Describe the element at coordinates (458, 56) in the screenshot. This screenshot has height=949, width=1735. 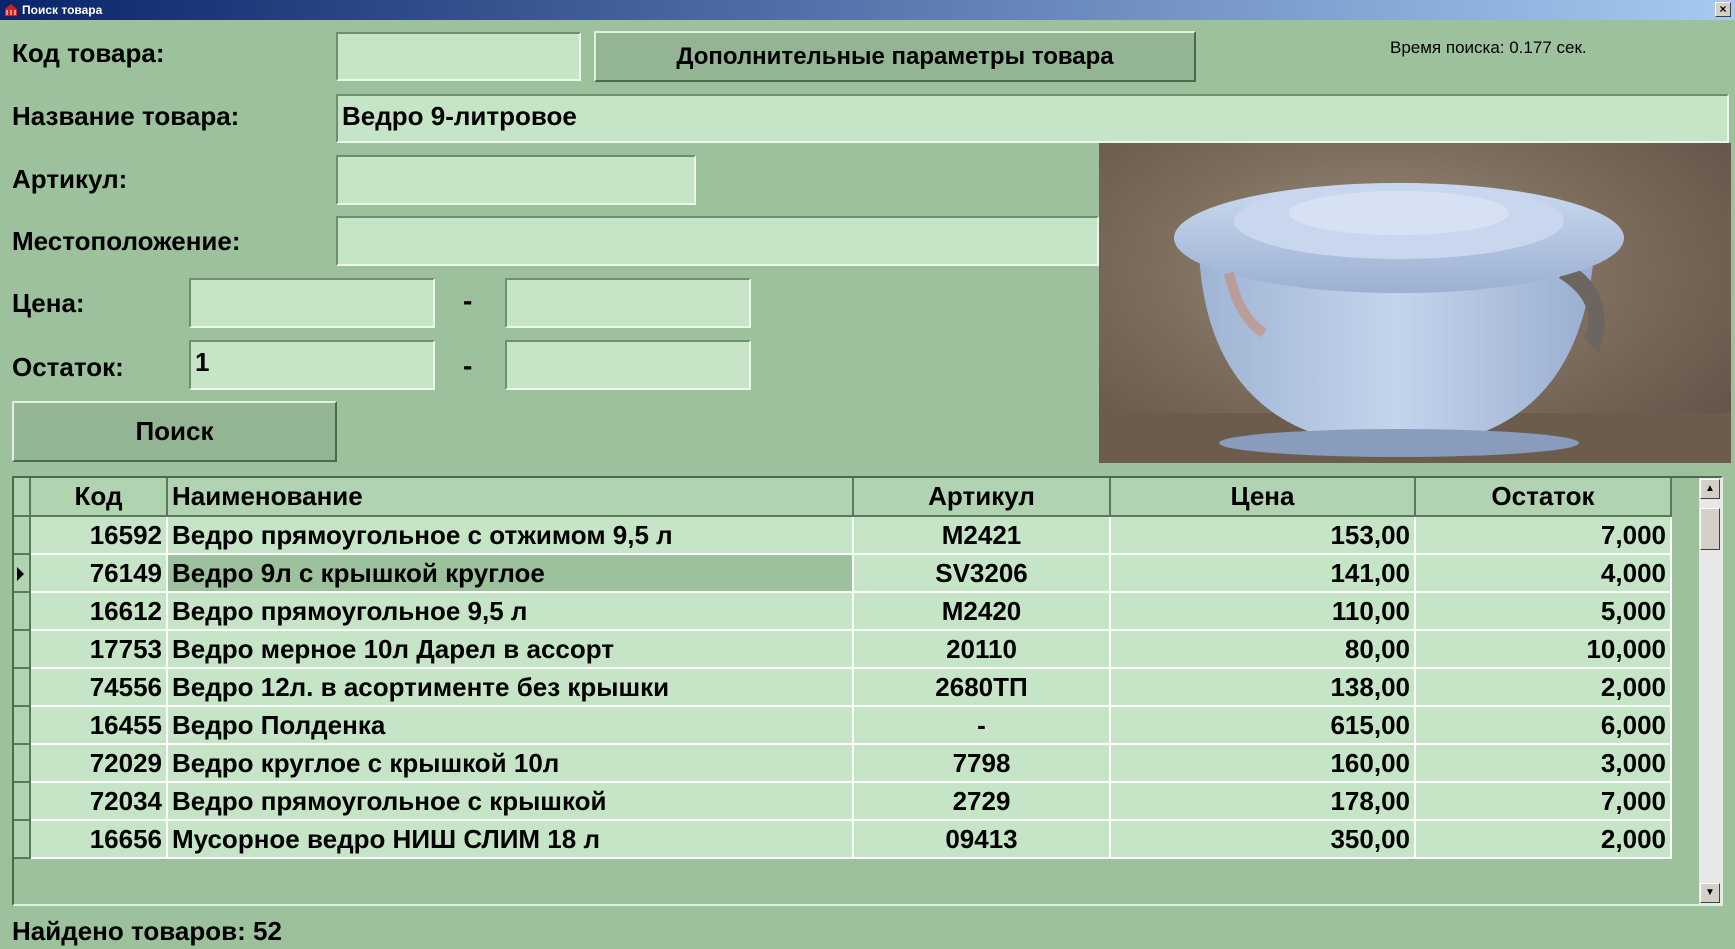
I see `code-input` at that location.